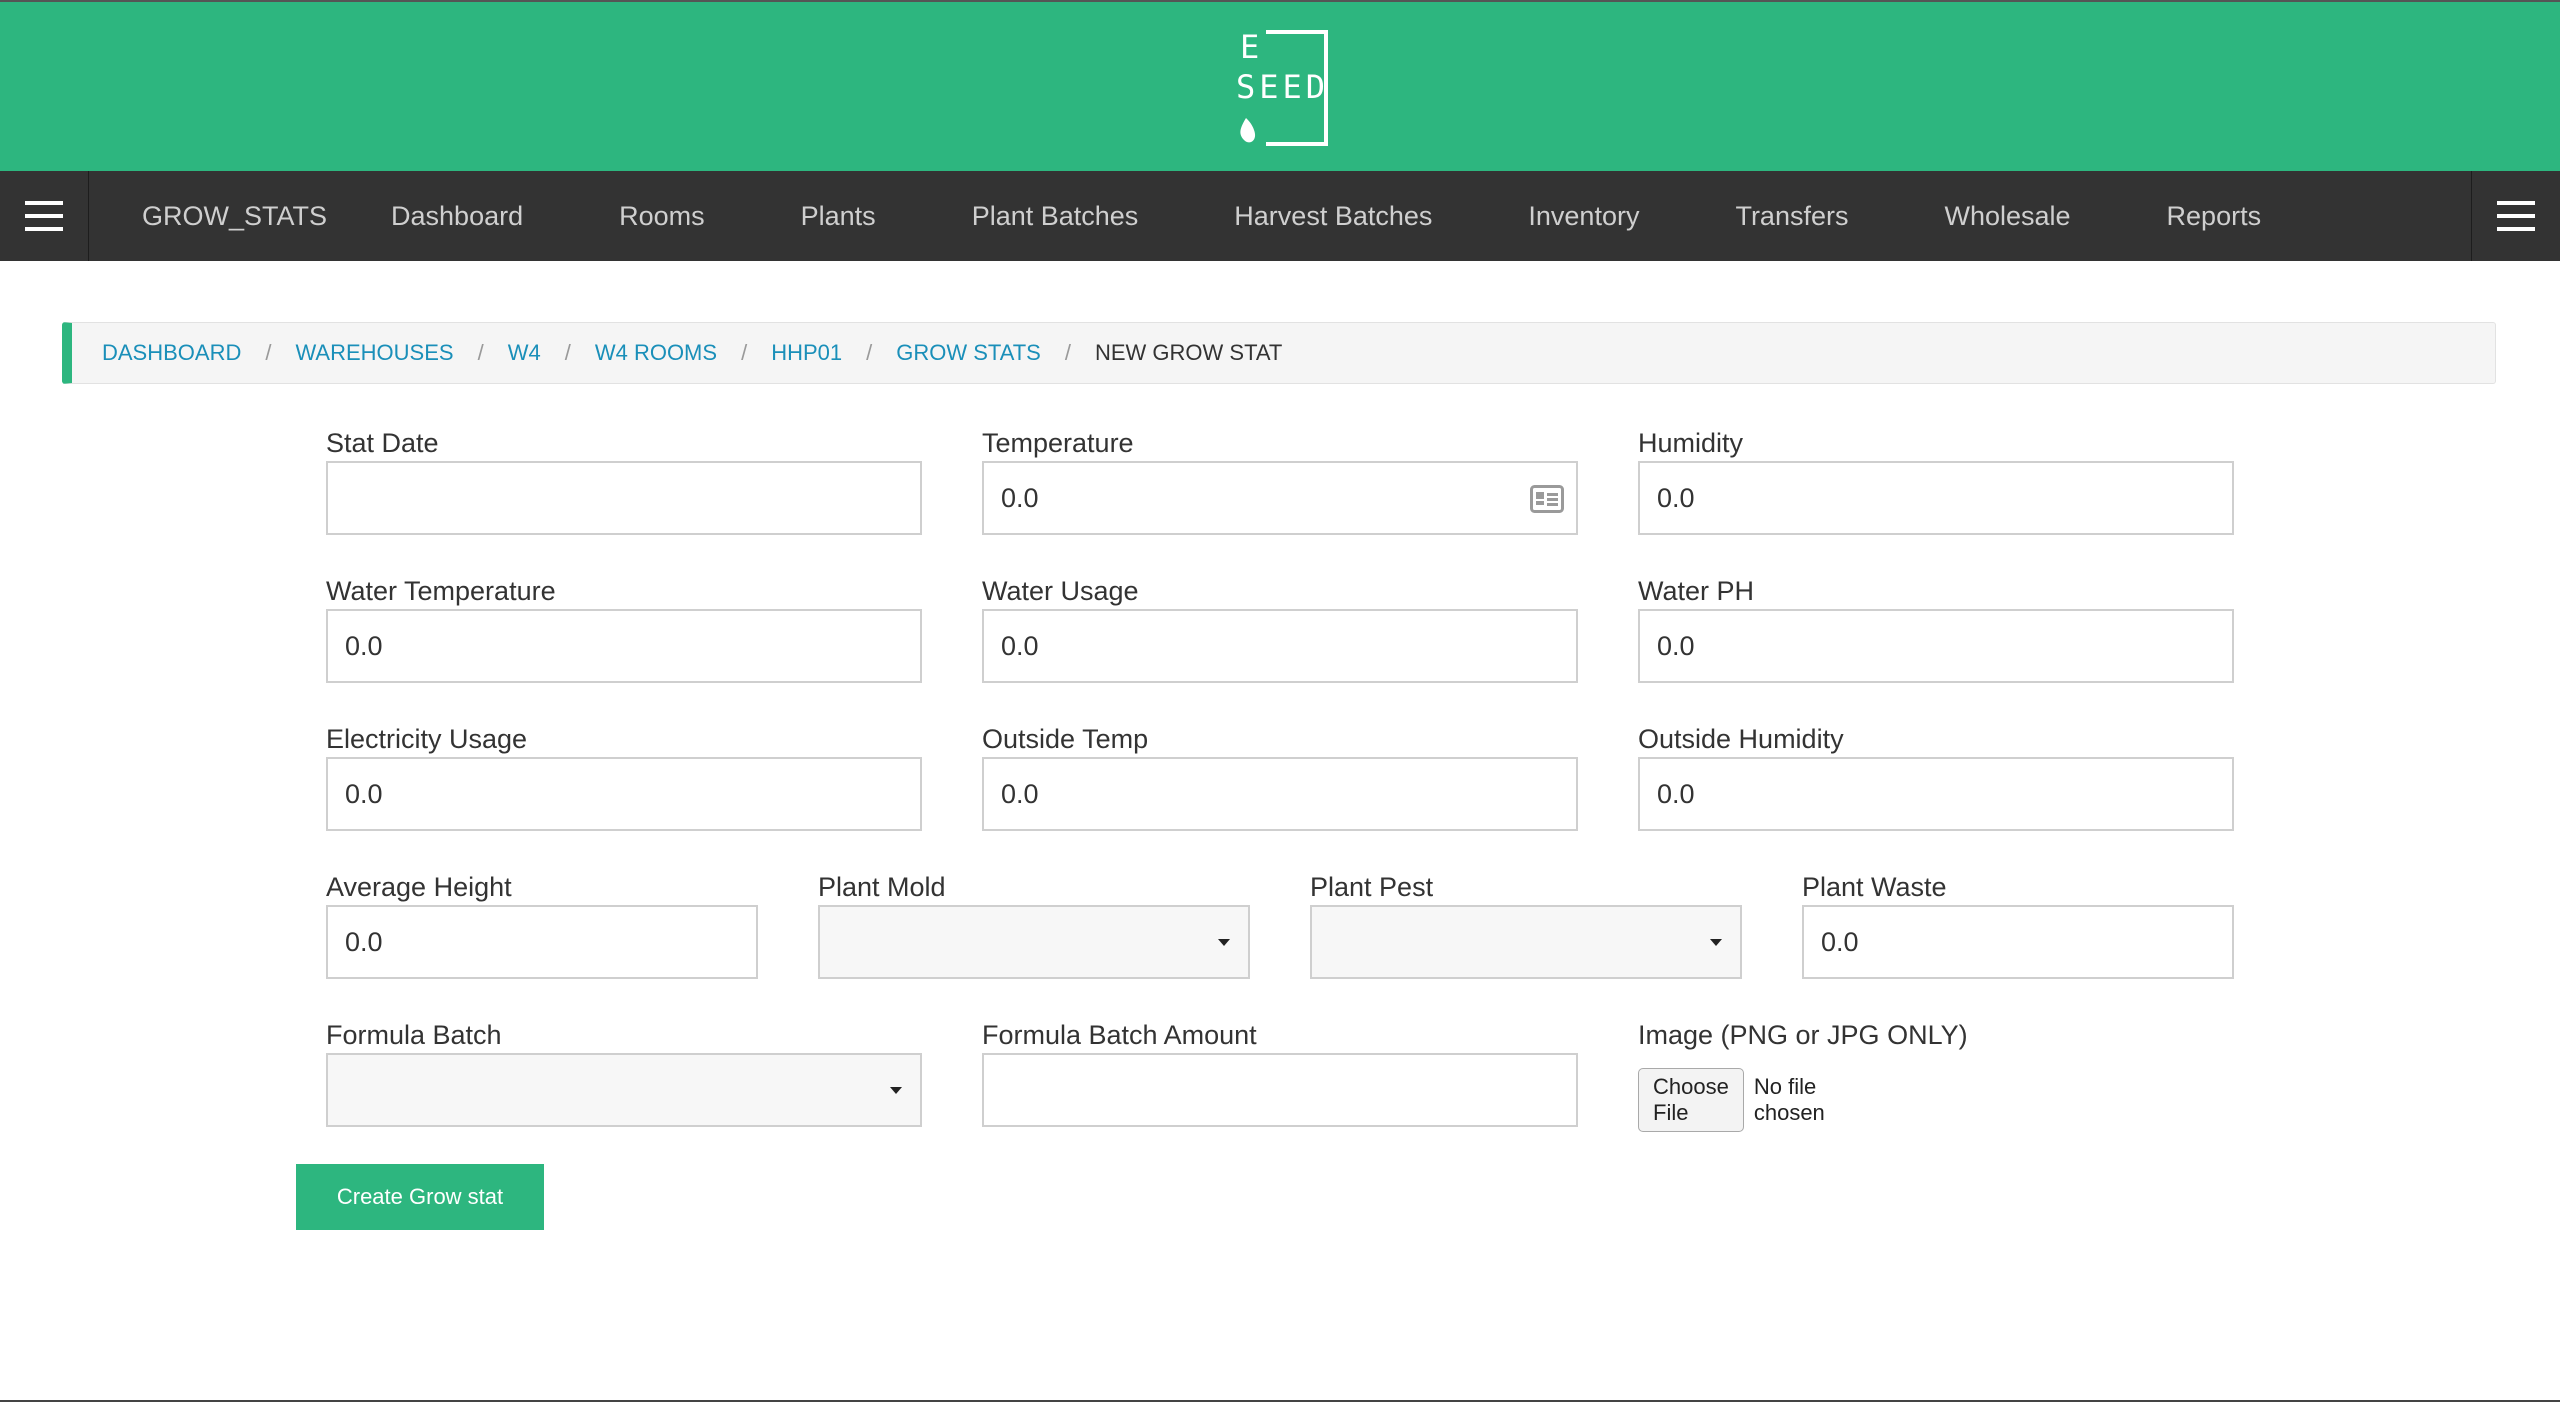 The image size is (2560, 1402). Describe the element at coordinates (1065, 739) in the screenshot. I see `outside-temp-label: Outside Temp` at that location.